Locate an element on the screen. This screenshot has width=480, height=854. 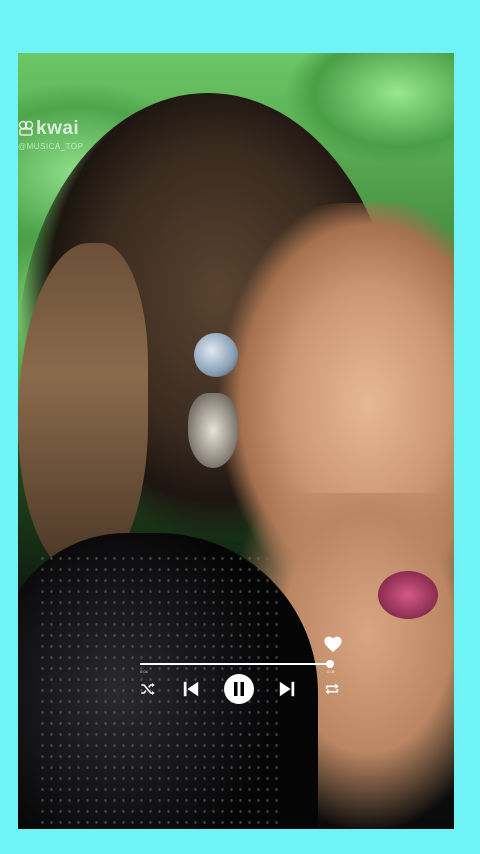
kwai-brand-text: kwai is located at coordinates (58, 128).